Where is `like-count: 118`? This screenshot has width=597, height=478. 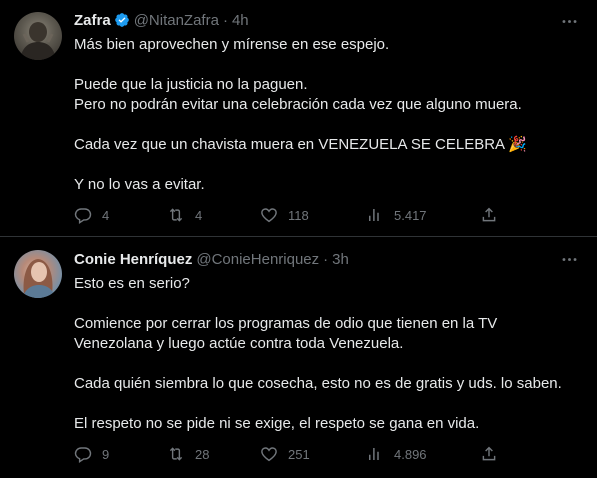 like-count: 118 is located at coordinates (298, 215).